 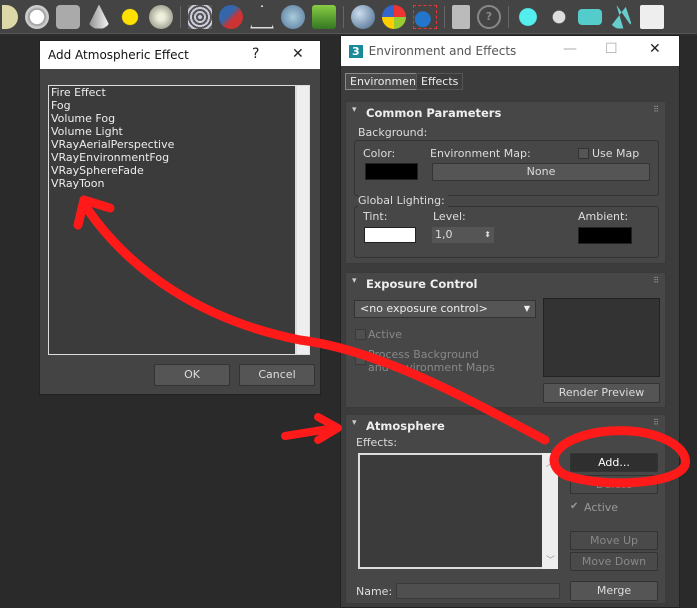 I want to click on level-value: 1,0, so click(x=444, y=234).